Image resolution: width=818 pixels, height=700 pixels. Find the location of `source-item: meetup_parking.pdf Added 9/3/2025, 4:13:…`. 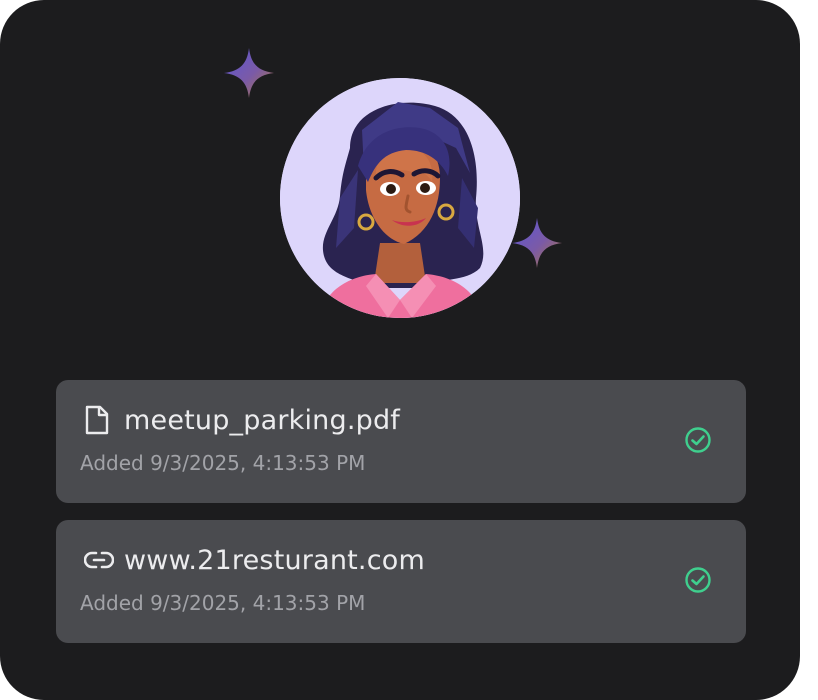

source-item: meetup_parking.pdf Added 9/3/2025, 4:13:… is located at coordinates (401, 441).